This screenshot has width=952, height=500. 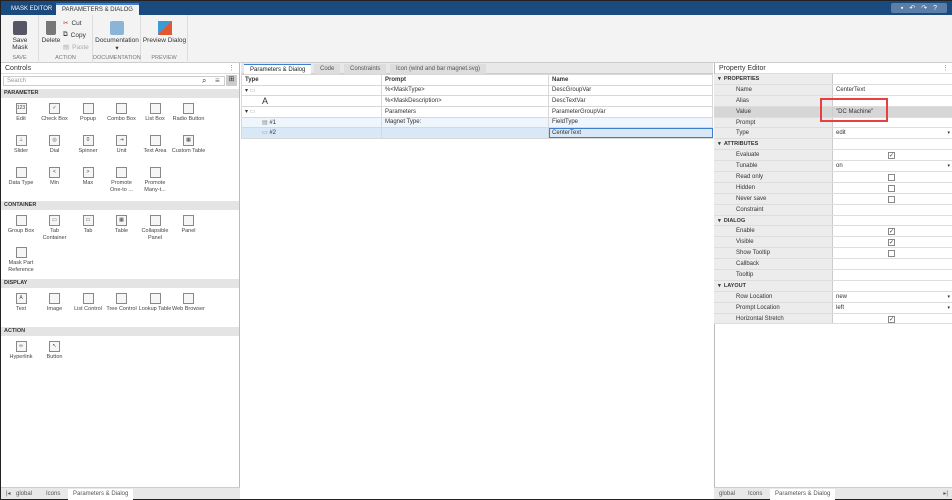 I want to click on control-collapsible-panel: Collapsible Panel, so click(x=155, y=228).